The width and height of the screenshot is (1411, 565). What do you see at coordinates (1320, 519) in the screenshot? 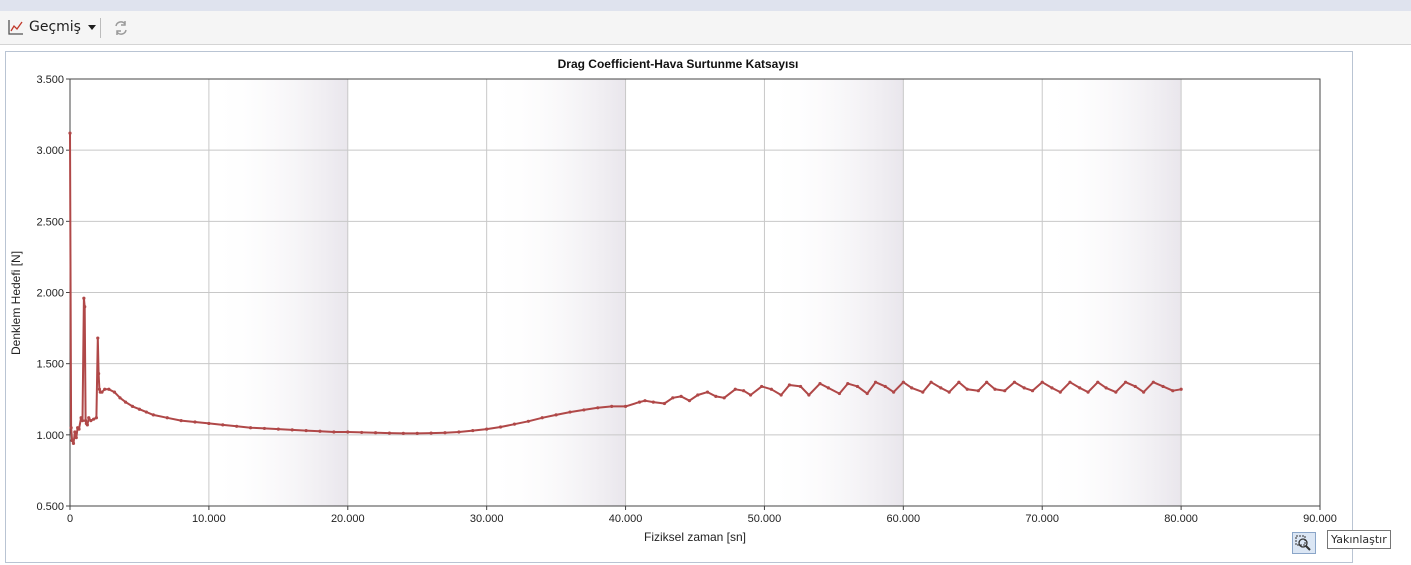
I see `x-tick-label: 90.000` at bounding box center [1320, 519].